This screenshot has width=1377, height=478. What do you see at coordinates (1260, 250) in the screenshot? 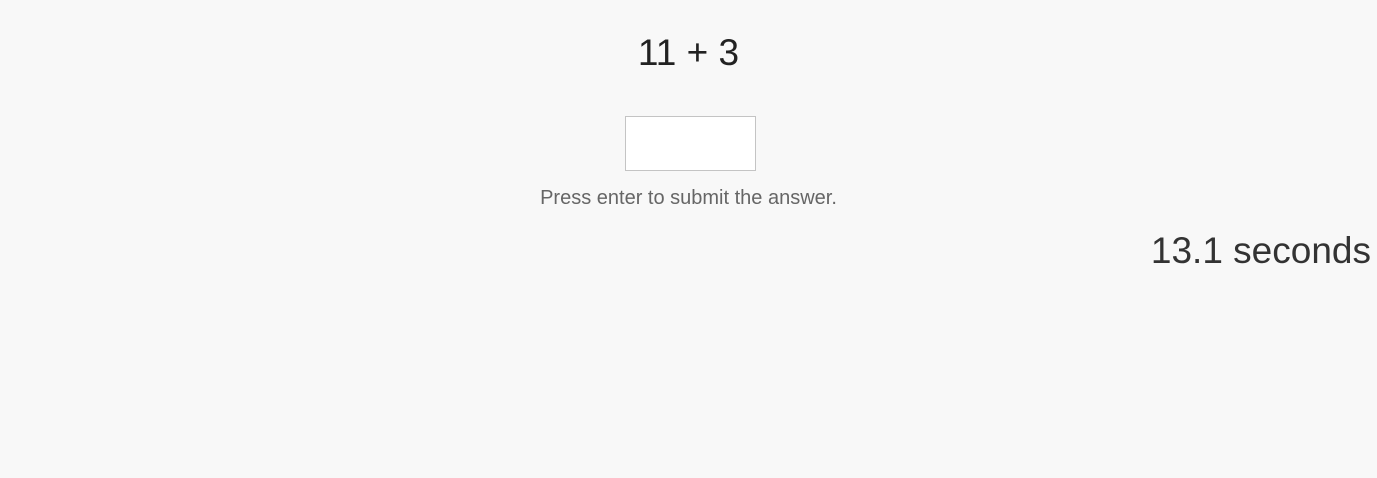
I see `timer-readout: 13.1 seconds` at bounding box center [1260, 250].